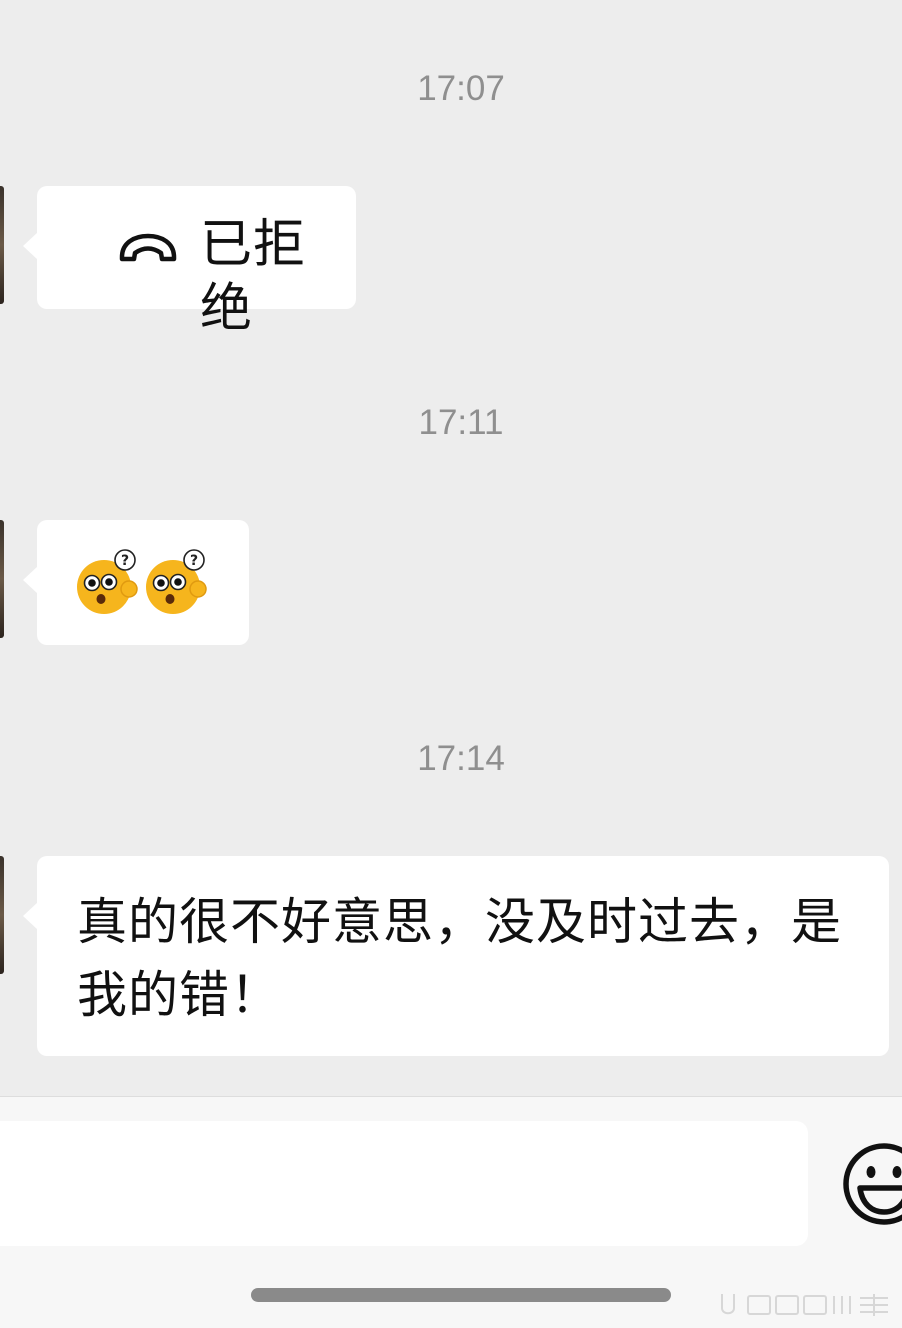 The height and width of the screenshot is (1328, 902). I want to click on call-status-text: 已拒绝, so click(253, 277).